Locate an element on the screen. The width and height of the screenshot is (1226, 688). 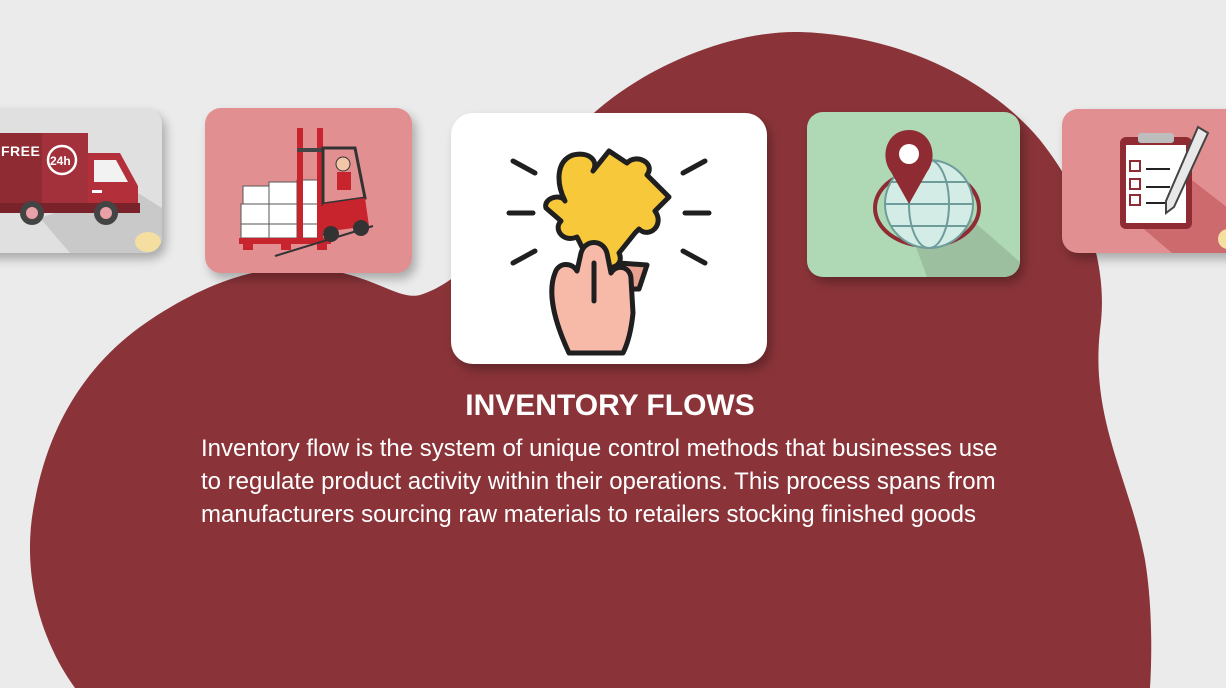
forklift-card is located at coordinates (308, 190).